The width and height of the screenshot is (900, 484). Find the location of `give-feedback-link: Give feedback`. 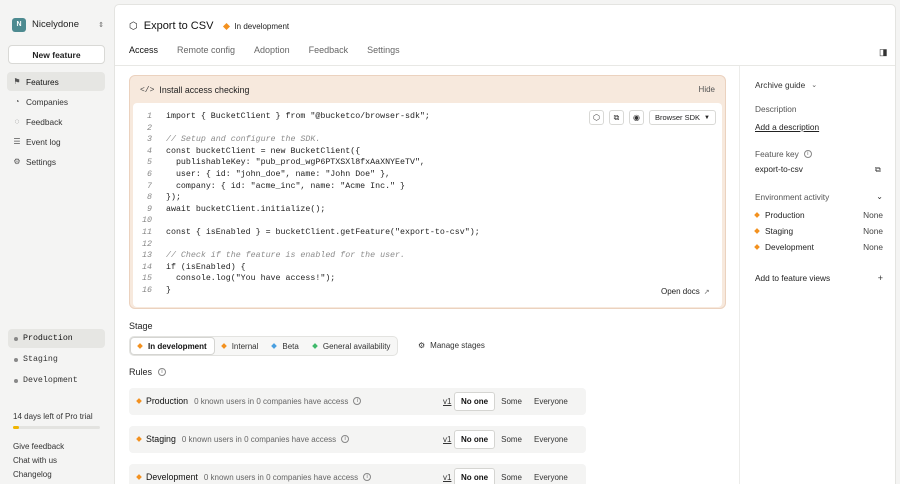

give-feedback-link: Give feedback is located at coordinates (38, 449).